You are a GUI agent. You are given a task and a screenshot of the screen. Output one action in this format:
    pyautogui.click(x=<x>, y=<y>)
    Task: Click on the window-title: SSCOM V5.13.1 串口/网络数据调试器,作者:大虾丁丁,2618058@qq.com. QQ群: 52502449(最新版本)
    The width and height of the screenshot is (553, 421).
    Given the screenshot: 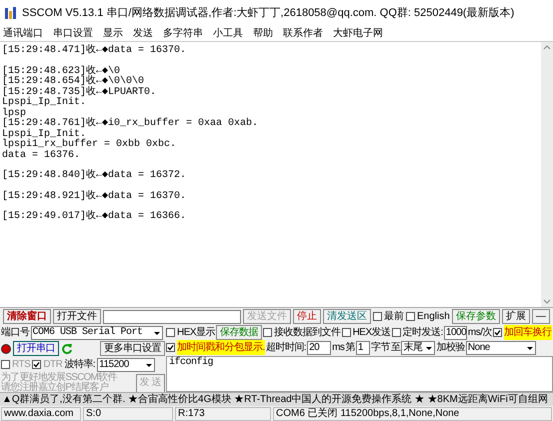 What is the action you would take?
    pyautogui.click(x=268, y=13)
    